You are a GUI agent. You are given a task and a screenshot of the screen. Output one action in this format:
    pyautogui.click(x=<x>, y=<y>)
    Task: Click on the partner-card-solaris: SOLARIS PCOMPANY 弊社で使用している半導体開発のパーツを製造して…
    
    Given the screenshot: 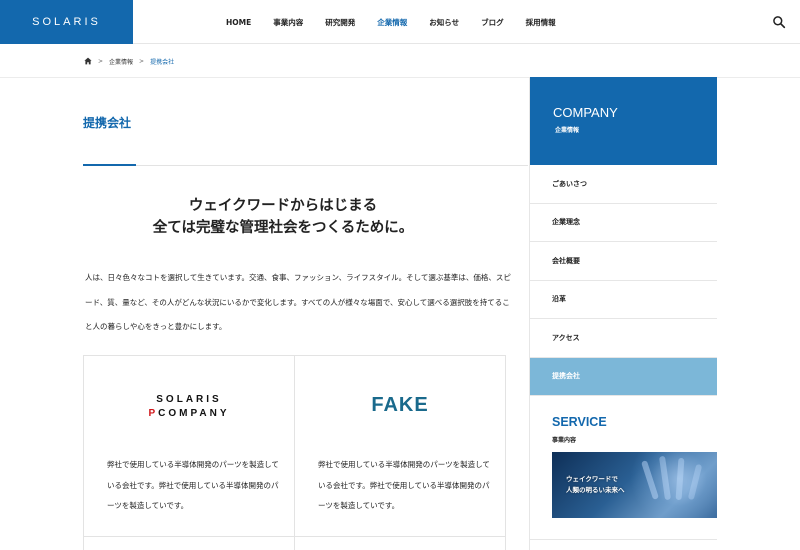 What is the action you would take?
    pyautogui.click(x=189, y=446)
    